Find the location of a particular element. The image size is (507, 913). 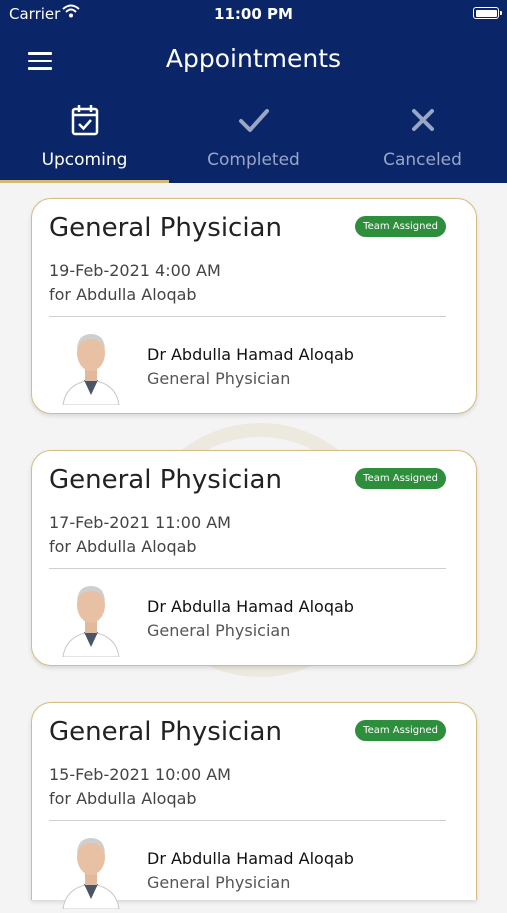

status-bar: Carrier 11:00 PM is located at coordinates (253, 14).